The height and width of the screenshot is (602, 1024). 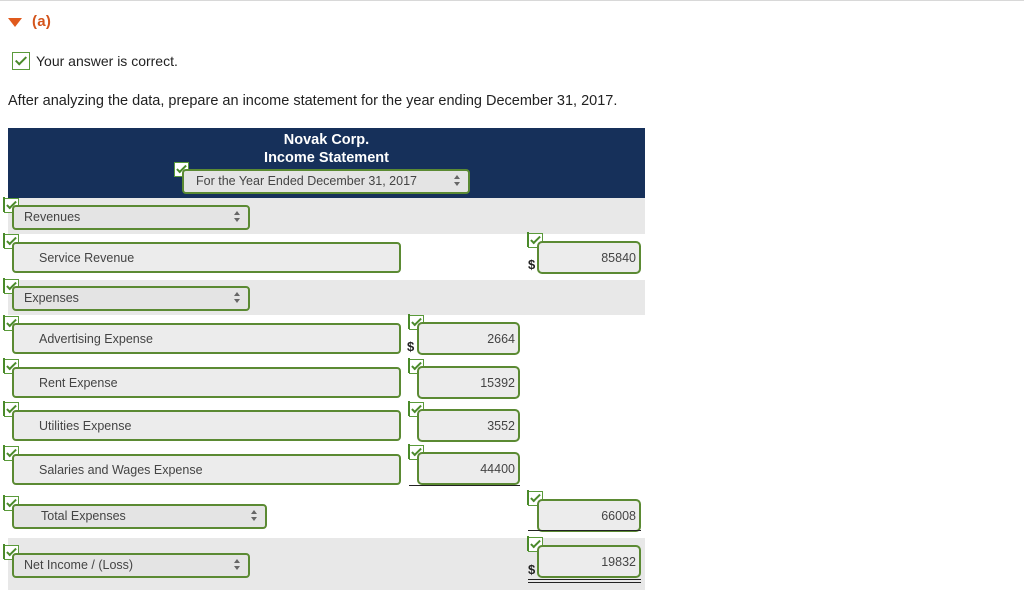 What do you see at coordinates (497, 383) in the screenshot?
I see `rent-expense-value: 15392` at bounding box center [497, 383].